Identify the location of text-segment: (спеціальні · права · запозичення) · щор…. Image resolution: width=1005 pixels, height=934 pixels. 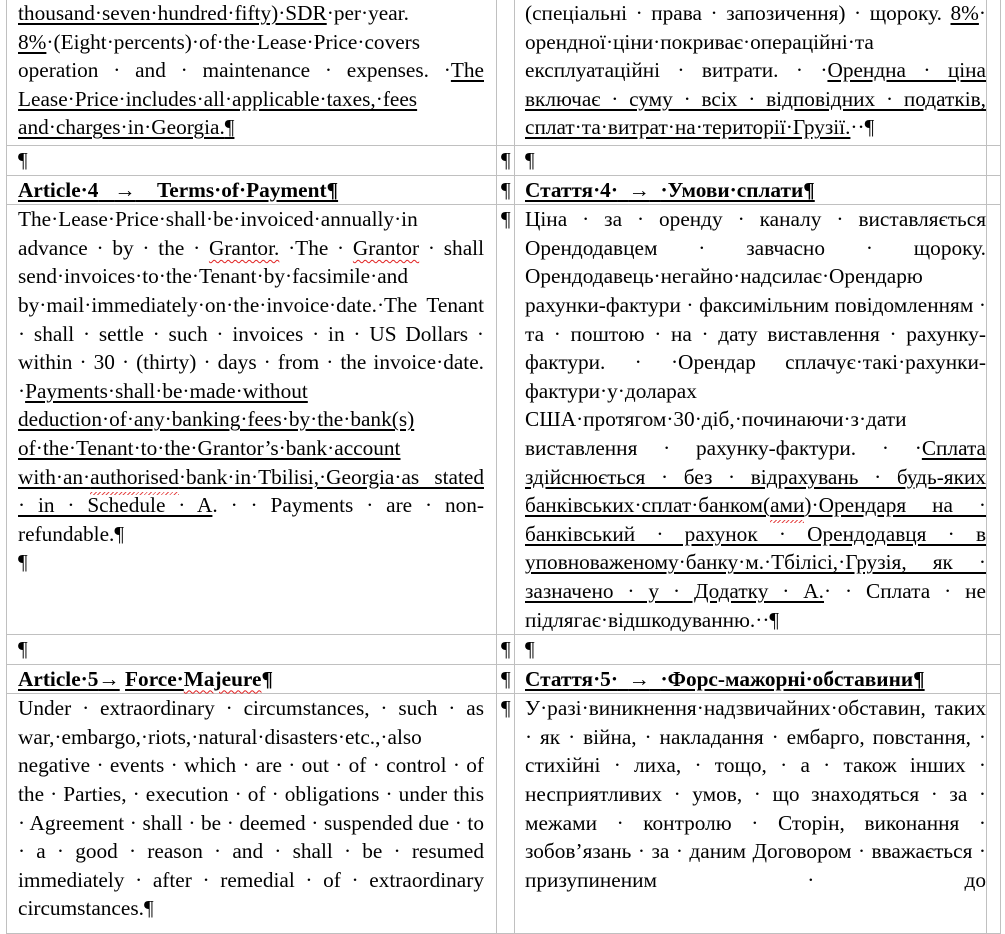
(738, 13).